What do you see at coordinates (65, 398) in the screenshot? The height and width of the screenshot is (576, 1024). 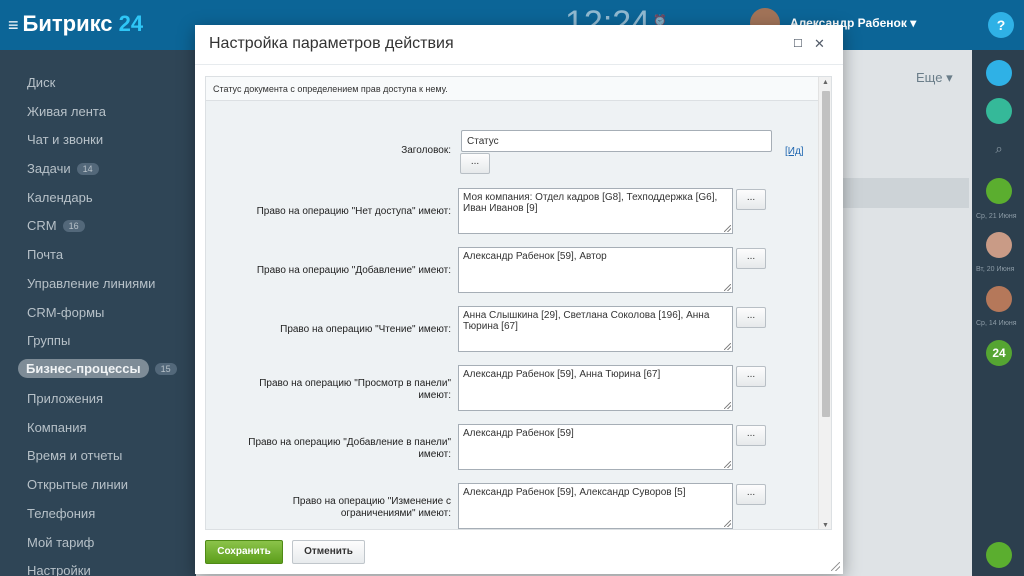 I see `sidebar-item-apps: Приложения` at bounding box center [65, 398].